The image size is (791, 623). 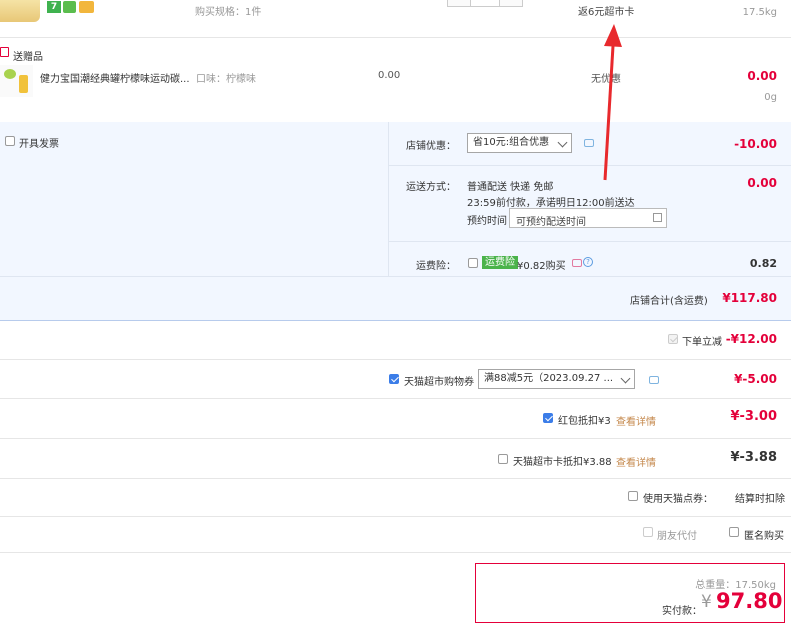 I want to click on gift-thumb, so click(x=16, y=81).